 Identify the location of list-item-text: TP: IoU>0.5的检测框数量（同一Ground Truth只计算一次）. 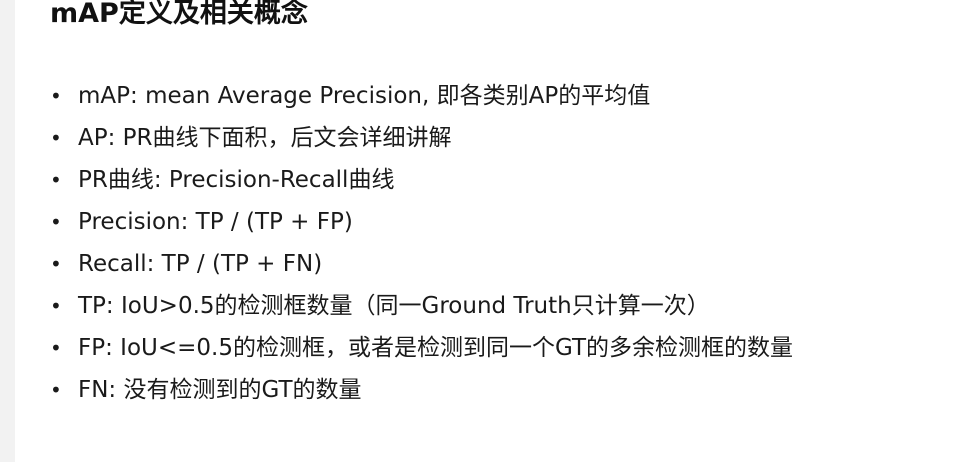
(394, 306).